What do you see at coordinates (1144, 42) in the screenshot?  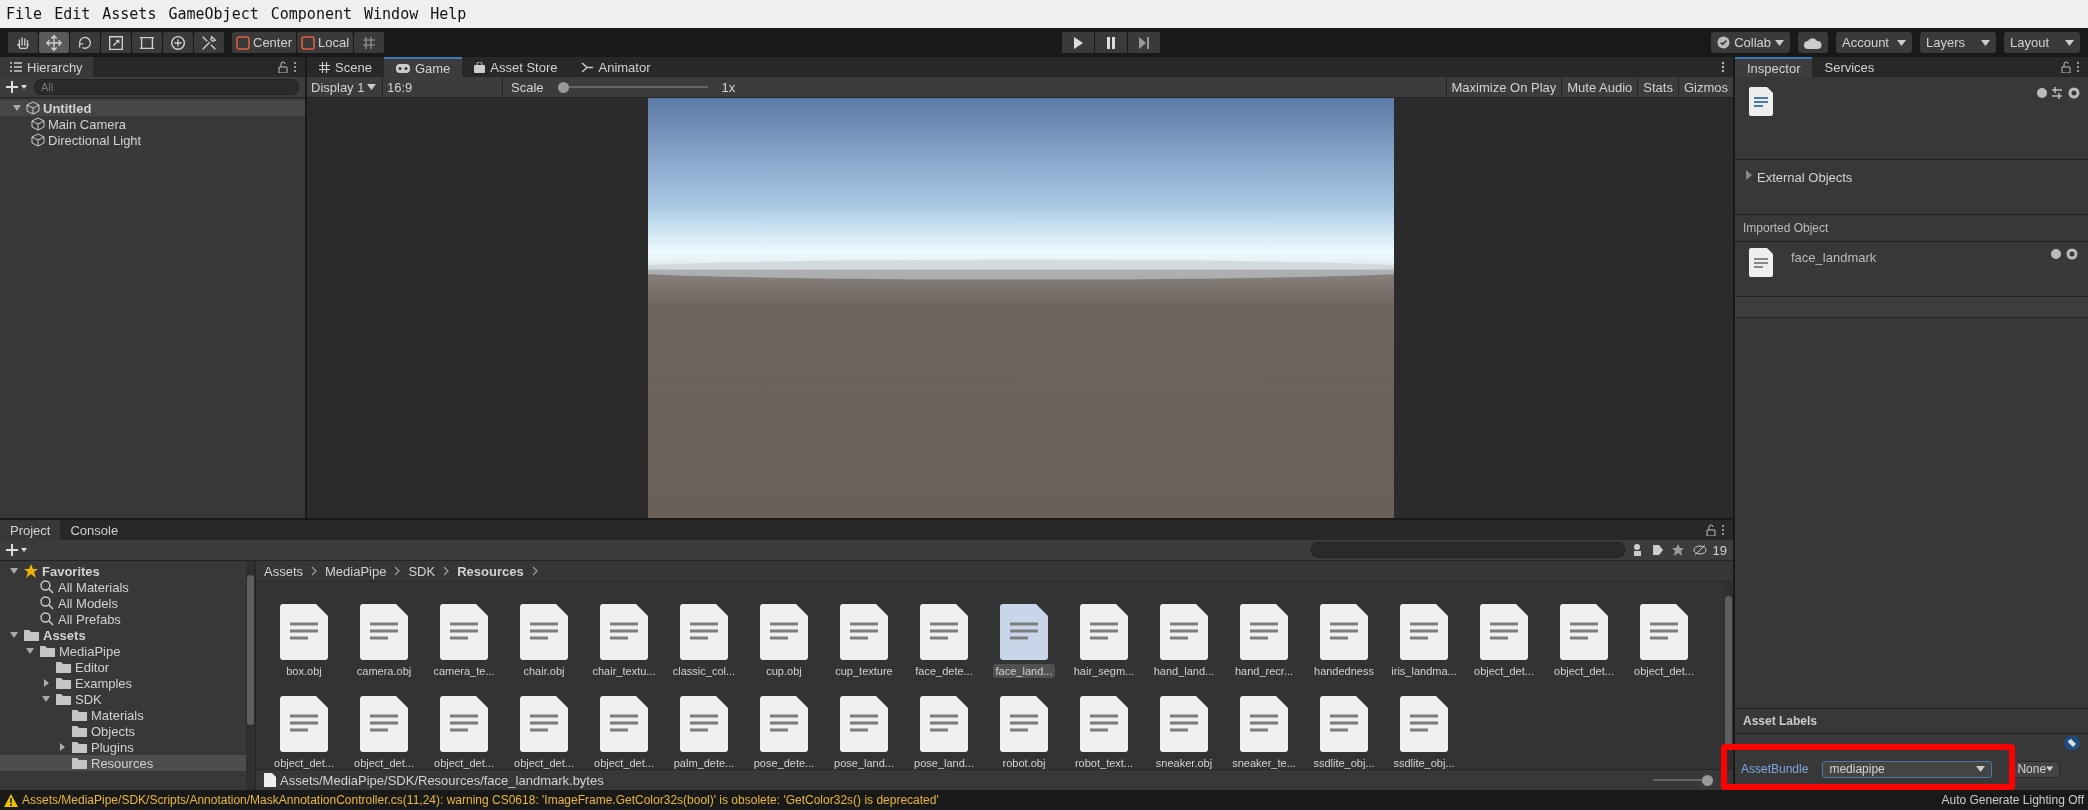 I see `step-button` at bounding box center [1144, 42].